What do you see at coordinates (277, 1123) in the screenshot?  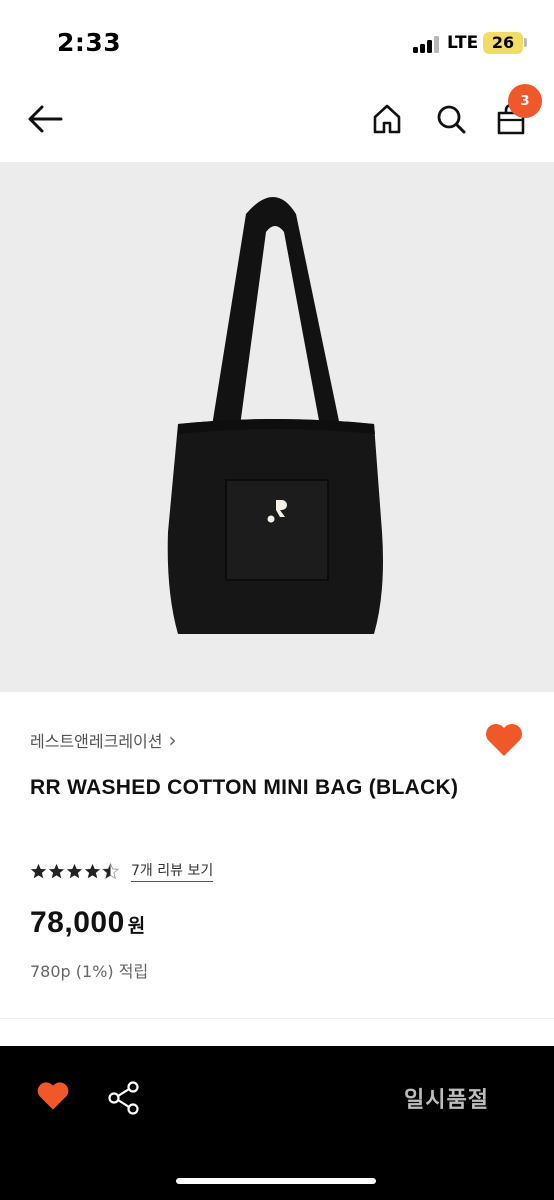 I see `bottom-action-bar: 일시품절` at bounding box center [277, 1123].